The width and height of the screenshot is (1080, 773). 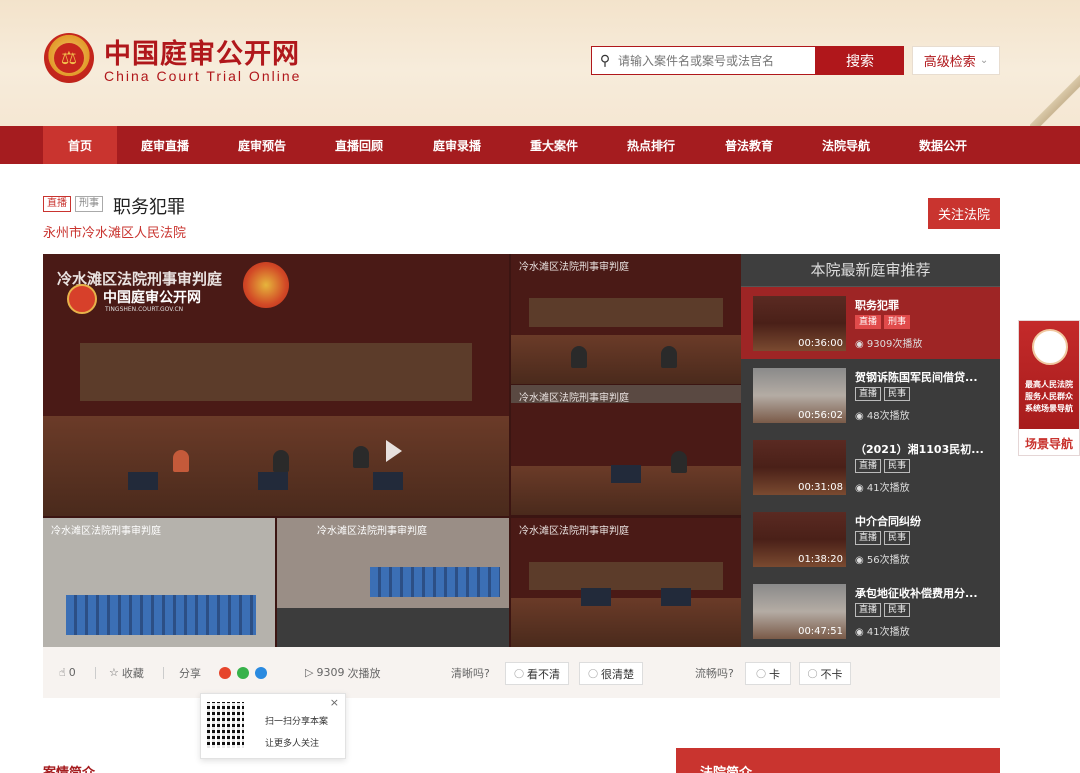 What do you see at coordinates (799, 539) in the screenshot?
I see `video-thumbnail: 01:38:20` at bounding box center [799, 539].